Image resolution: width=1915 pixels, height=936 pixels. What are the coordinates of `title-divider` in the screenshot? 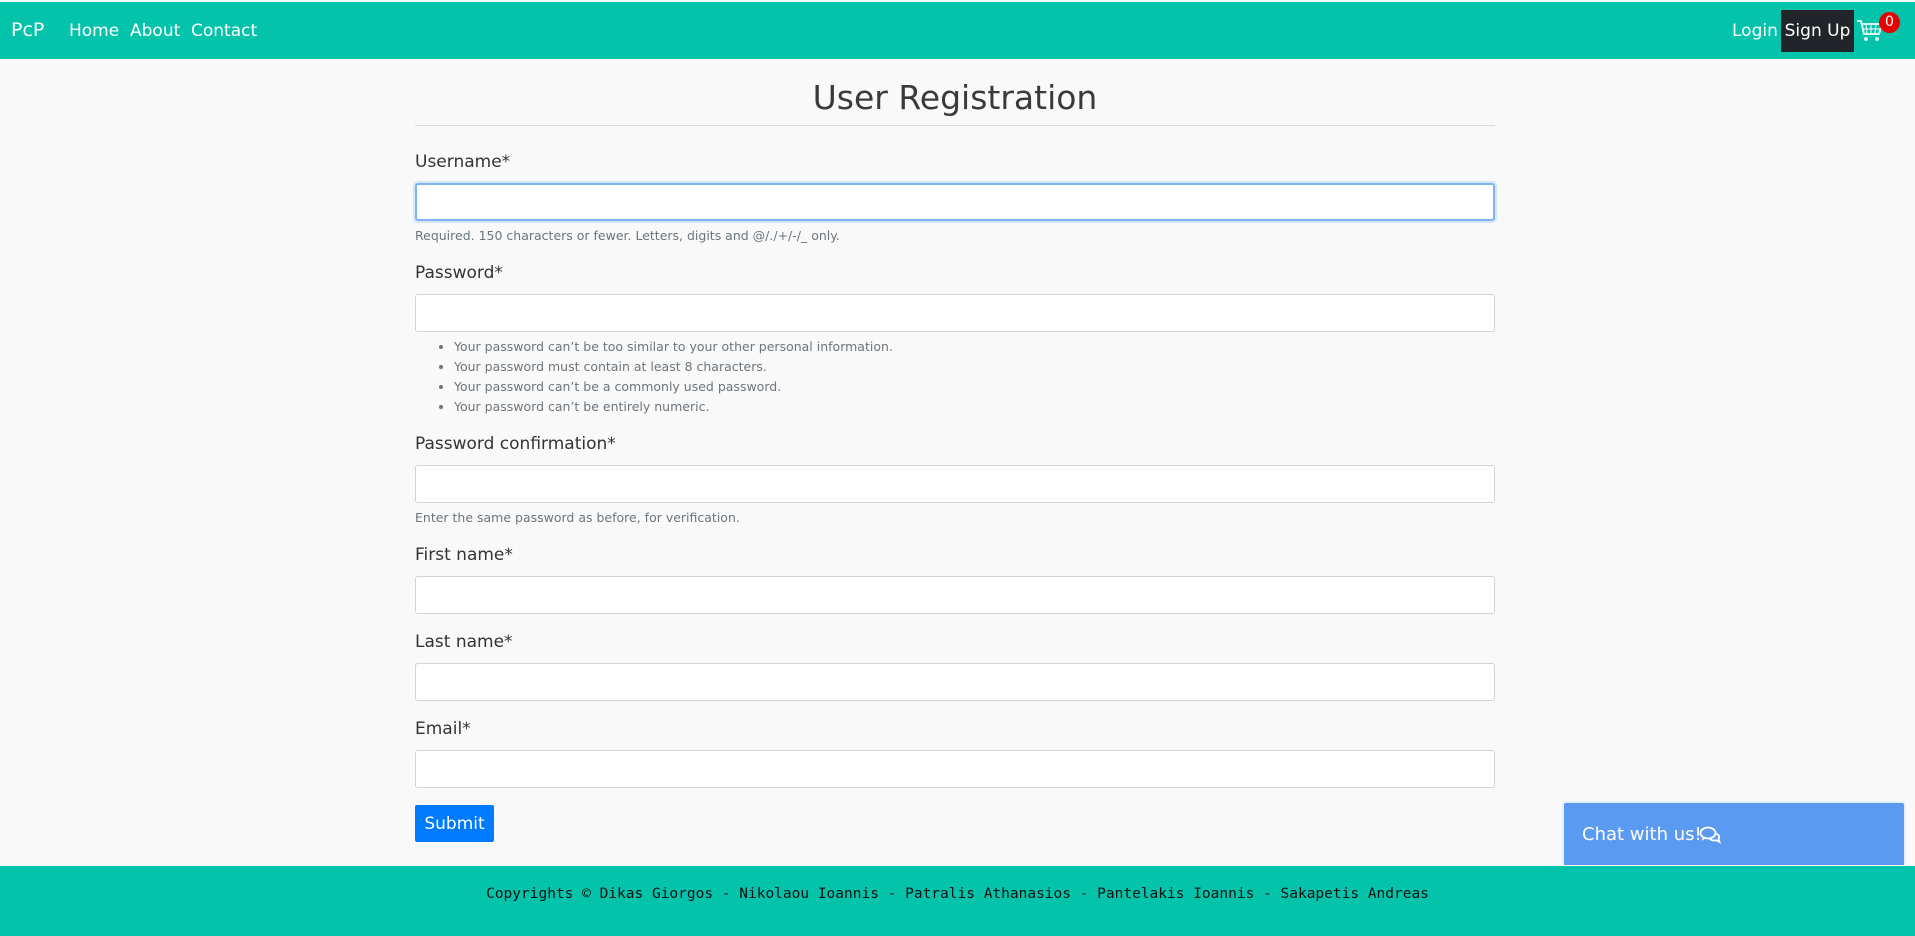 It's located at (955, 125).